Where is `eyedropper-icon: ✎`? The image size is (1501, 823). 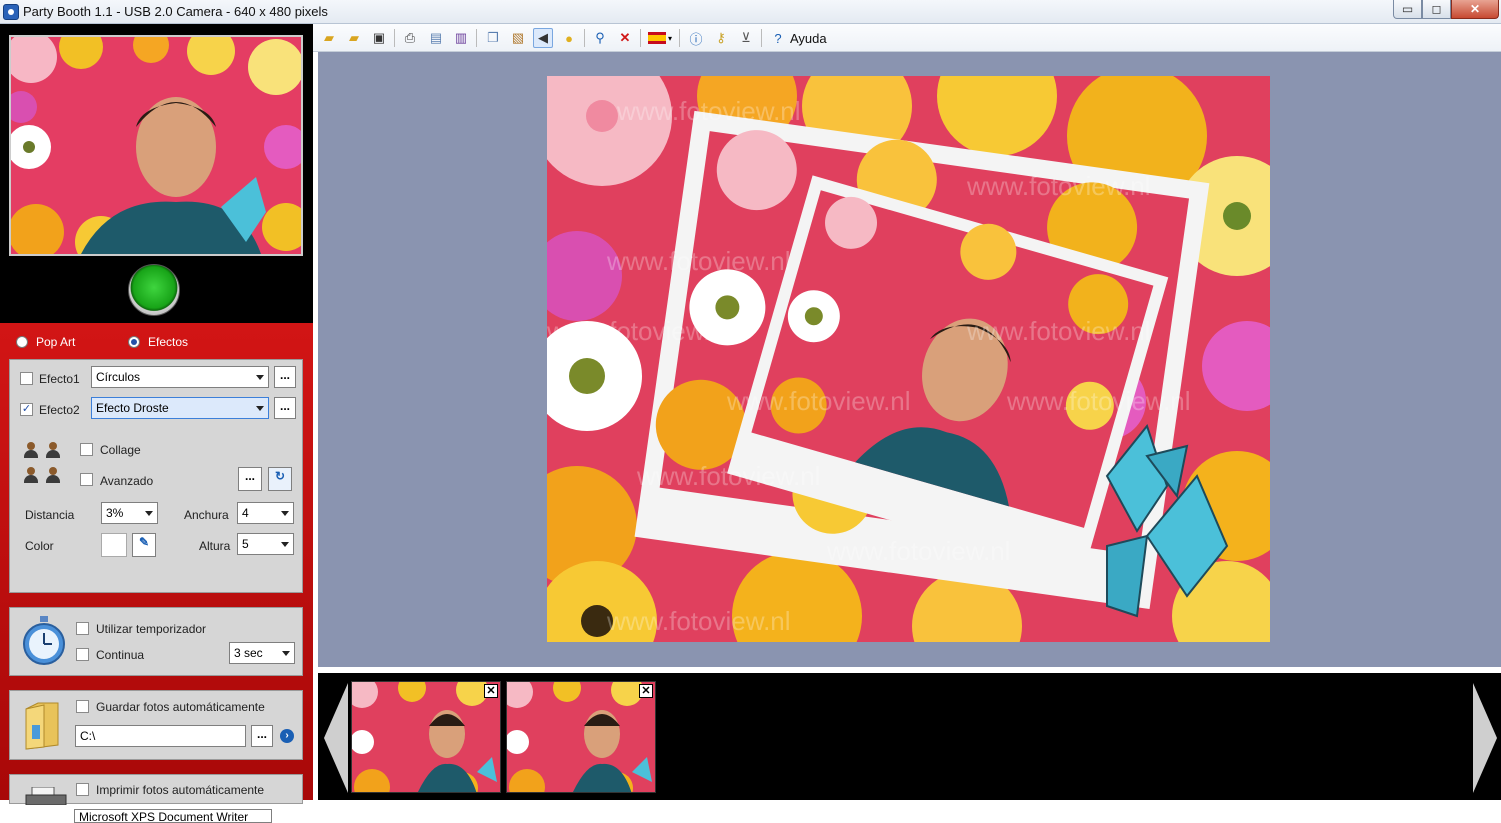 eyedropper-icon: ✎ is located at coordinates (144, 545).